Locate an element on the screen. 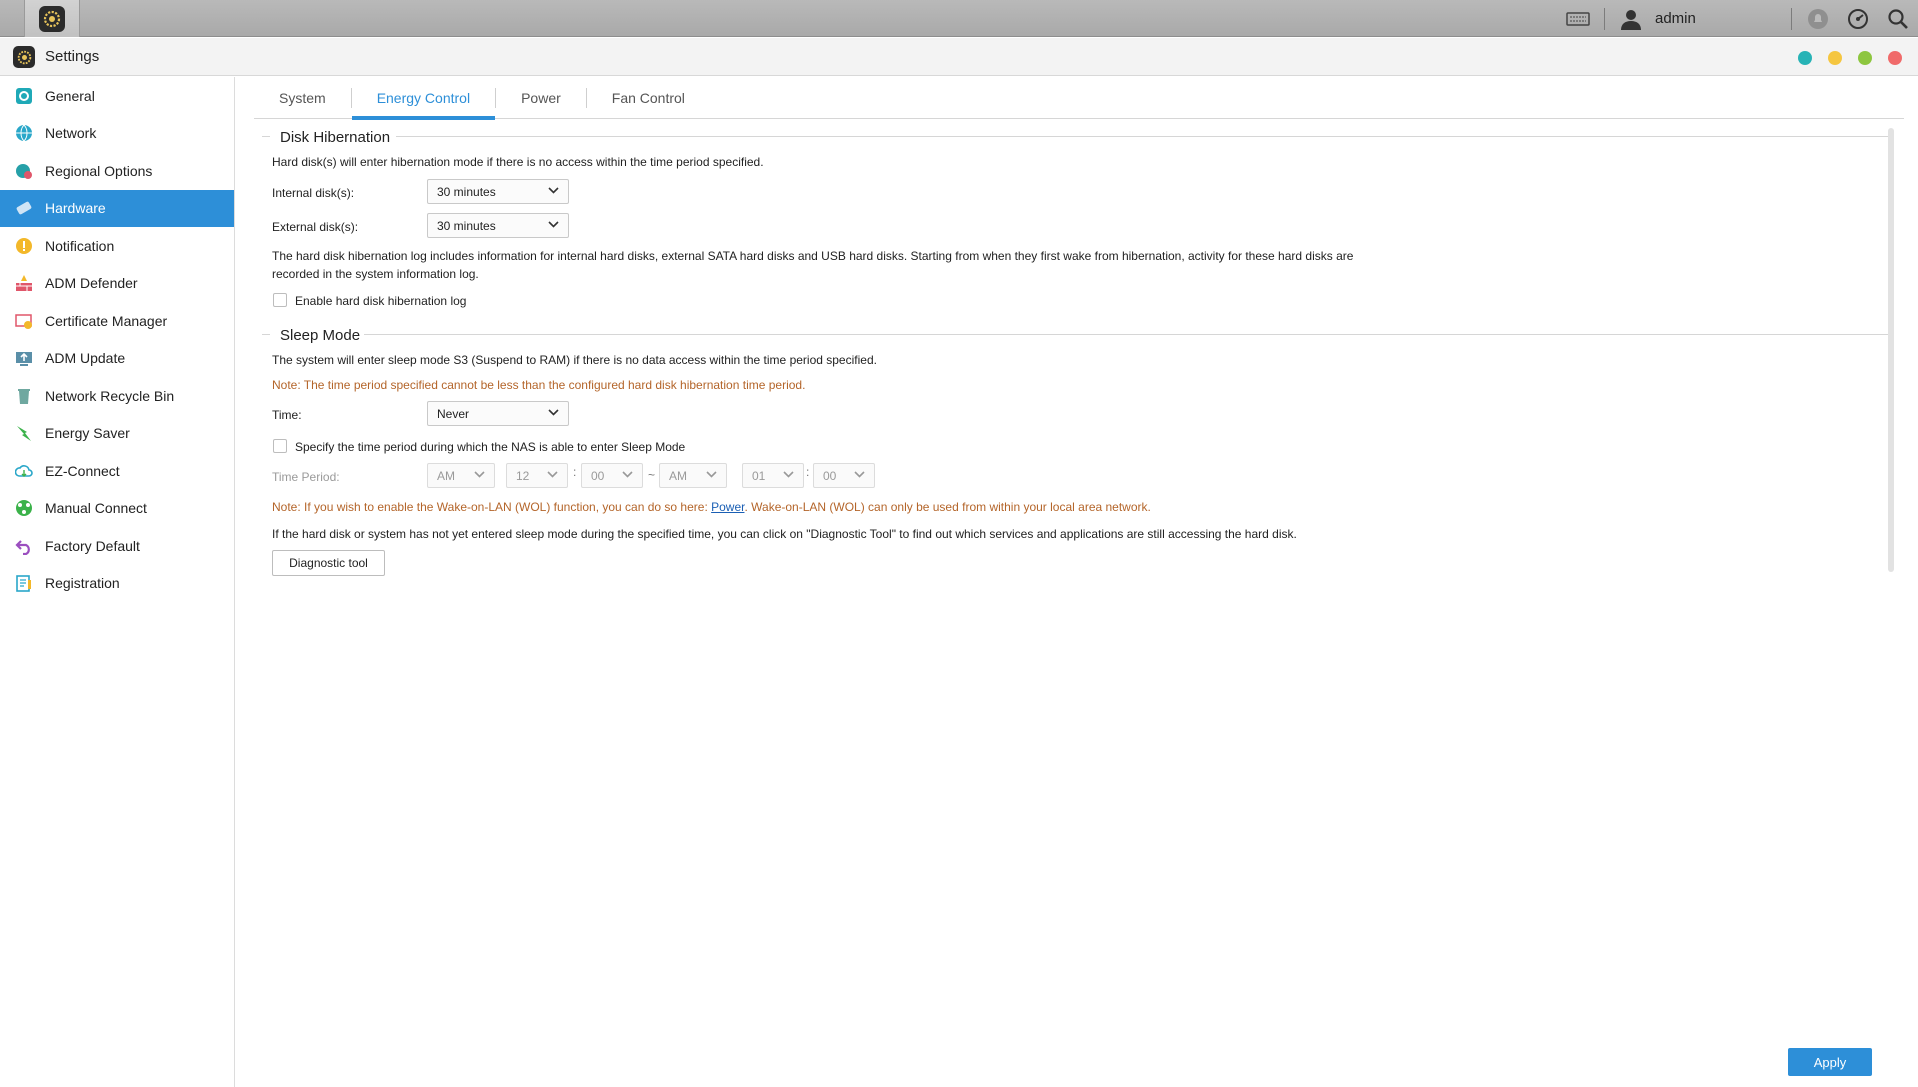 The width and height of the screenshot is (1918, 1087). from-ampm-select: AM is located at coordinates (461, 475).